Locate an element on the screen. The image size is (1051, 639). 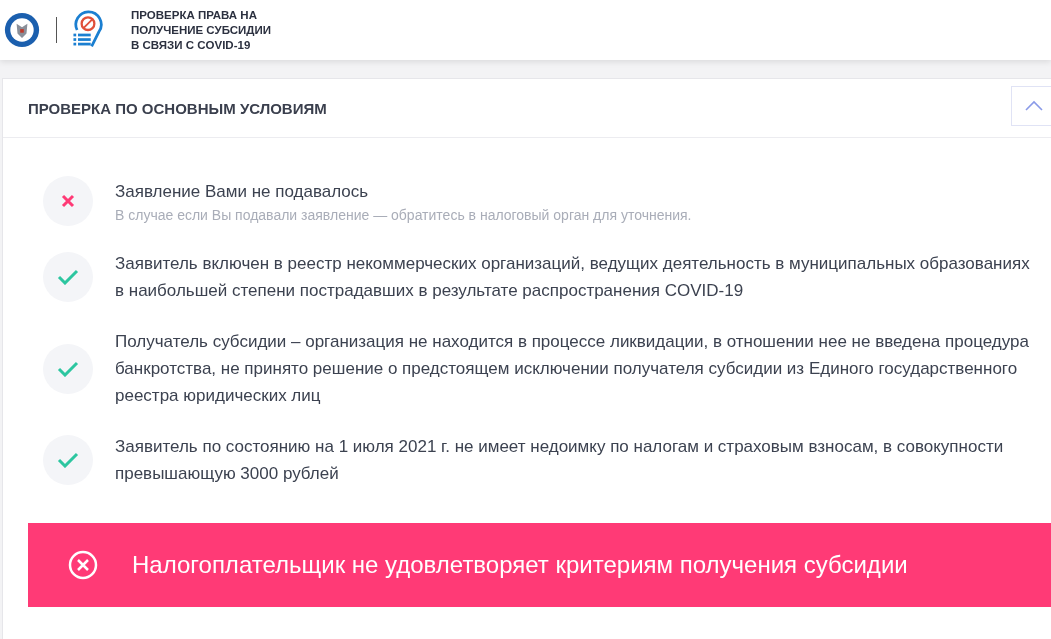
pin-list-icon is located at coordinates (88, 30).